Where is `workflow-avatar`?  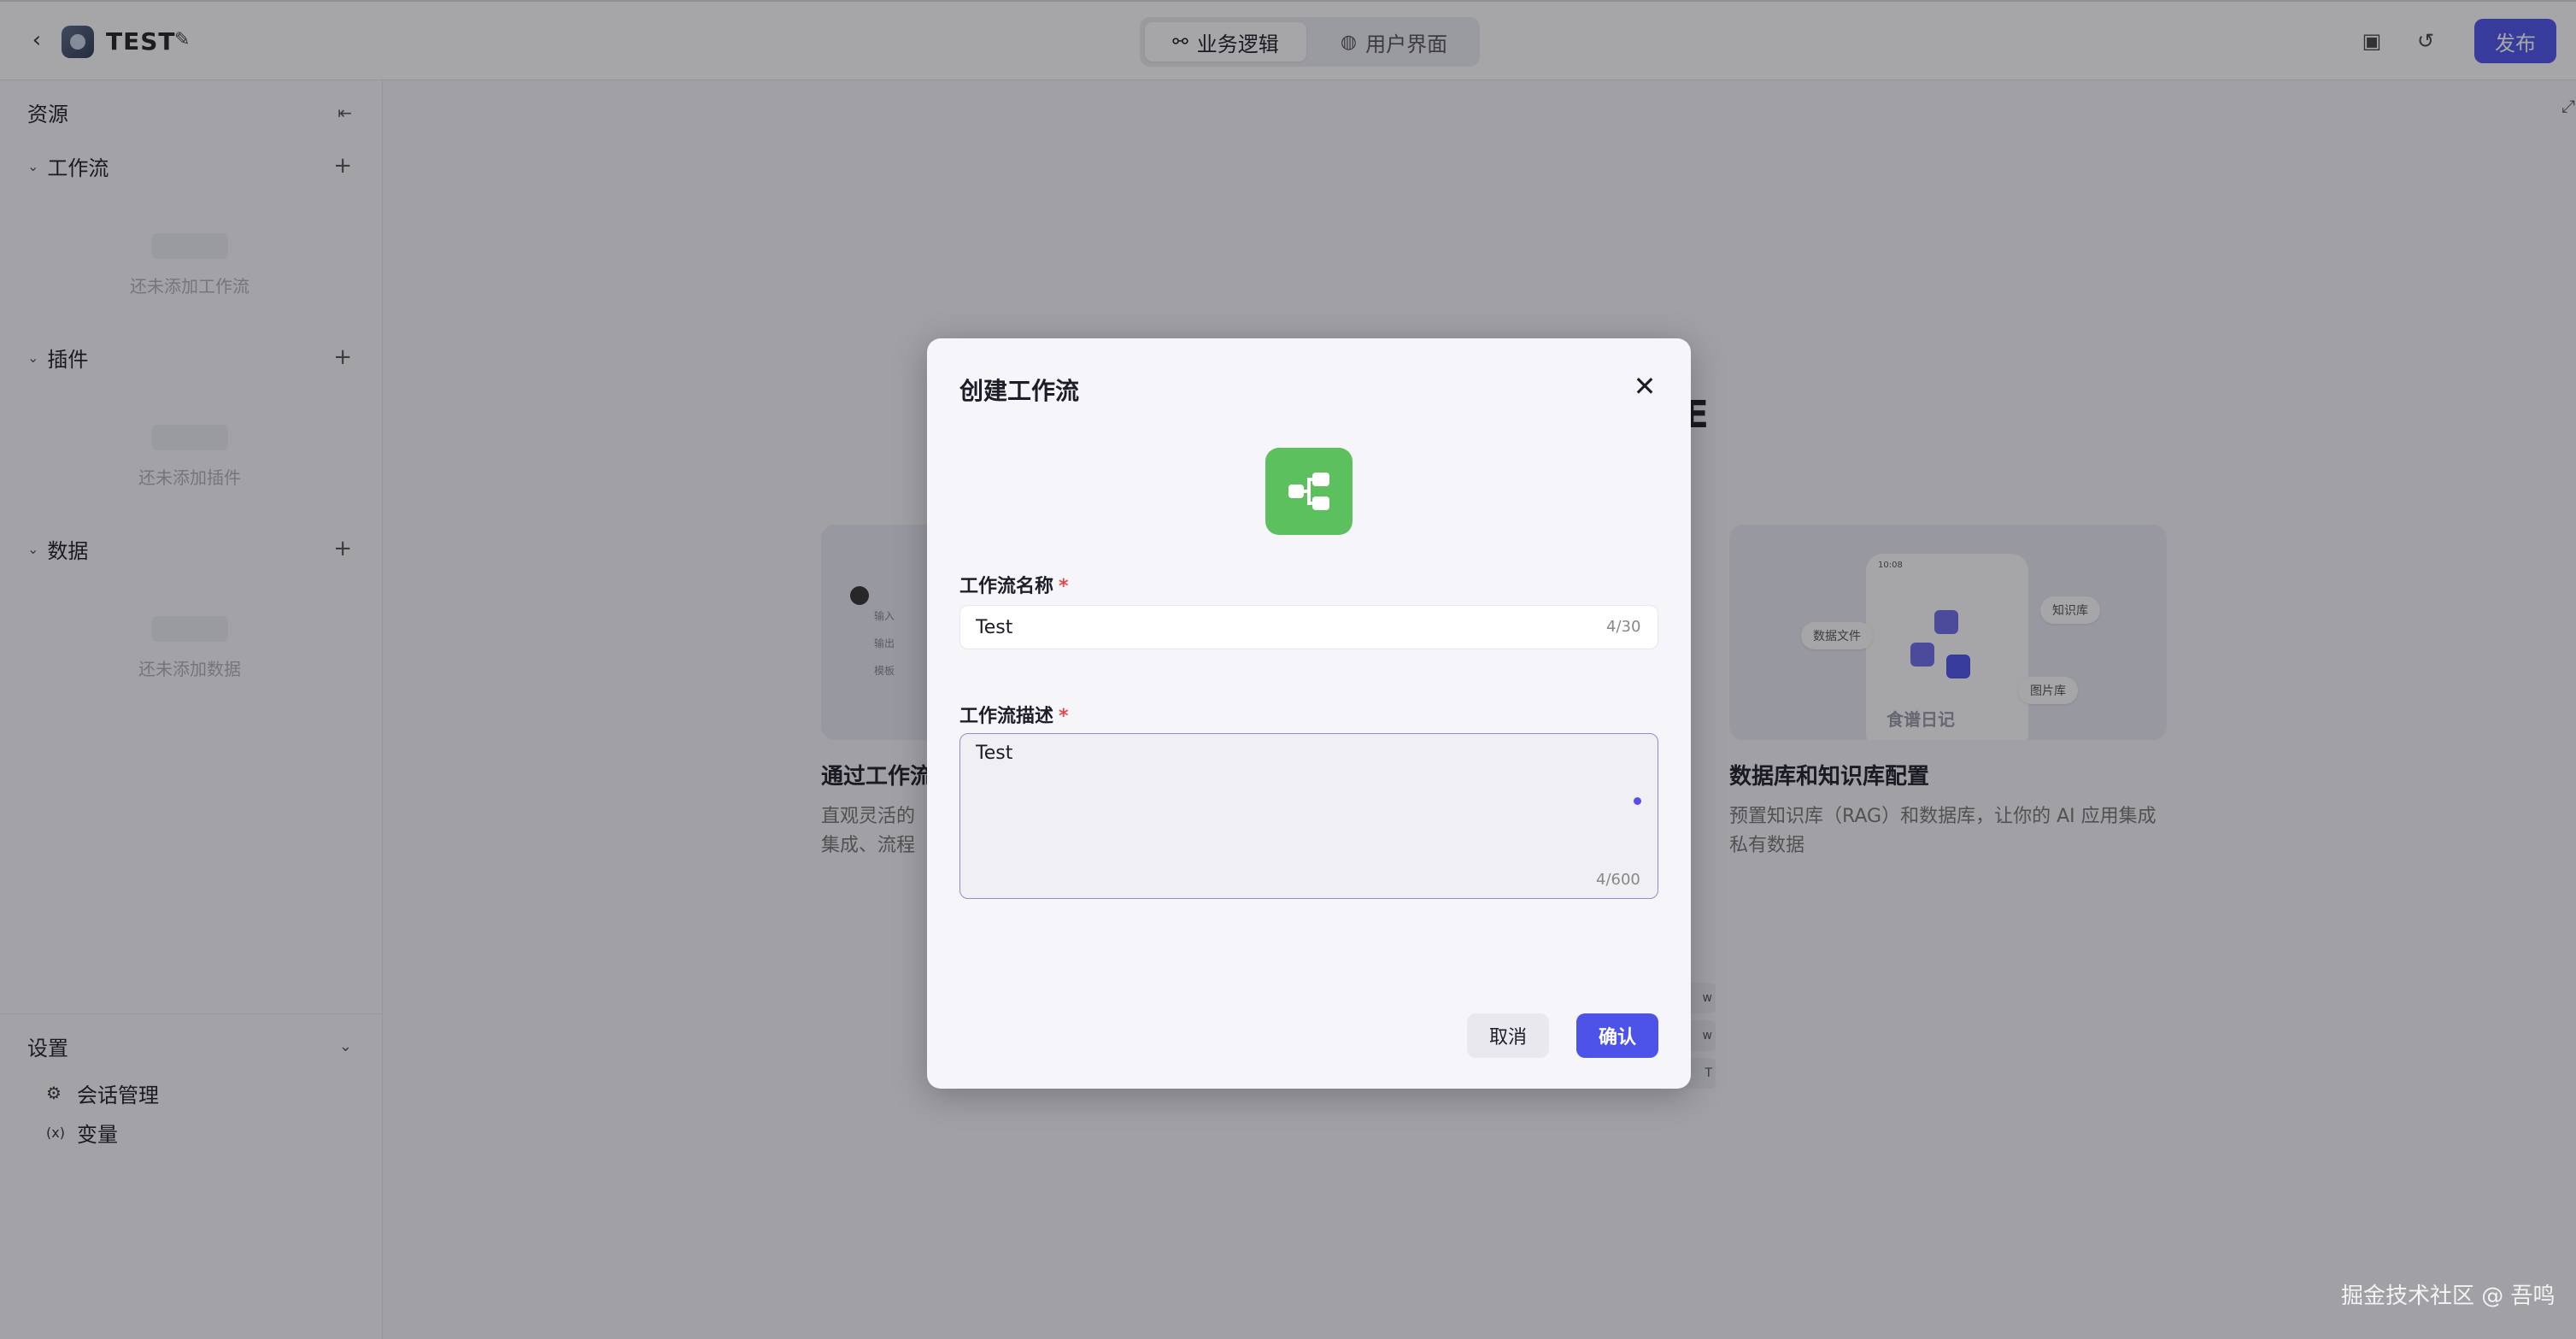 workflow-avatar is located at coordinates (1309, 492).